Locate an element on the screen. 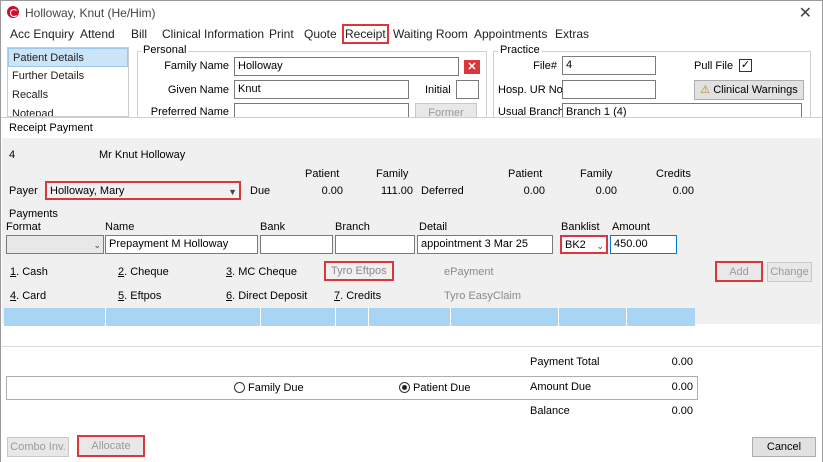  initial-label: Initial is located at coordinates (438, 90).